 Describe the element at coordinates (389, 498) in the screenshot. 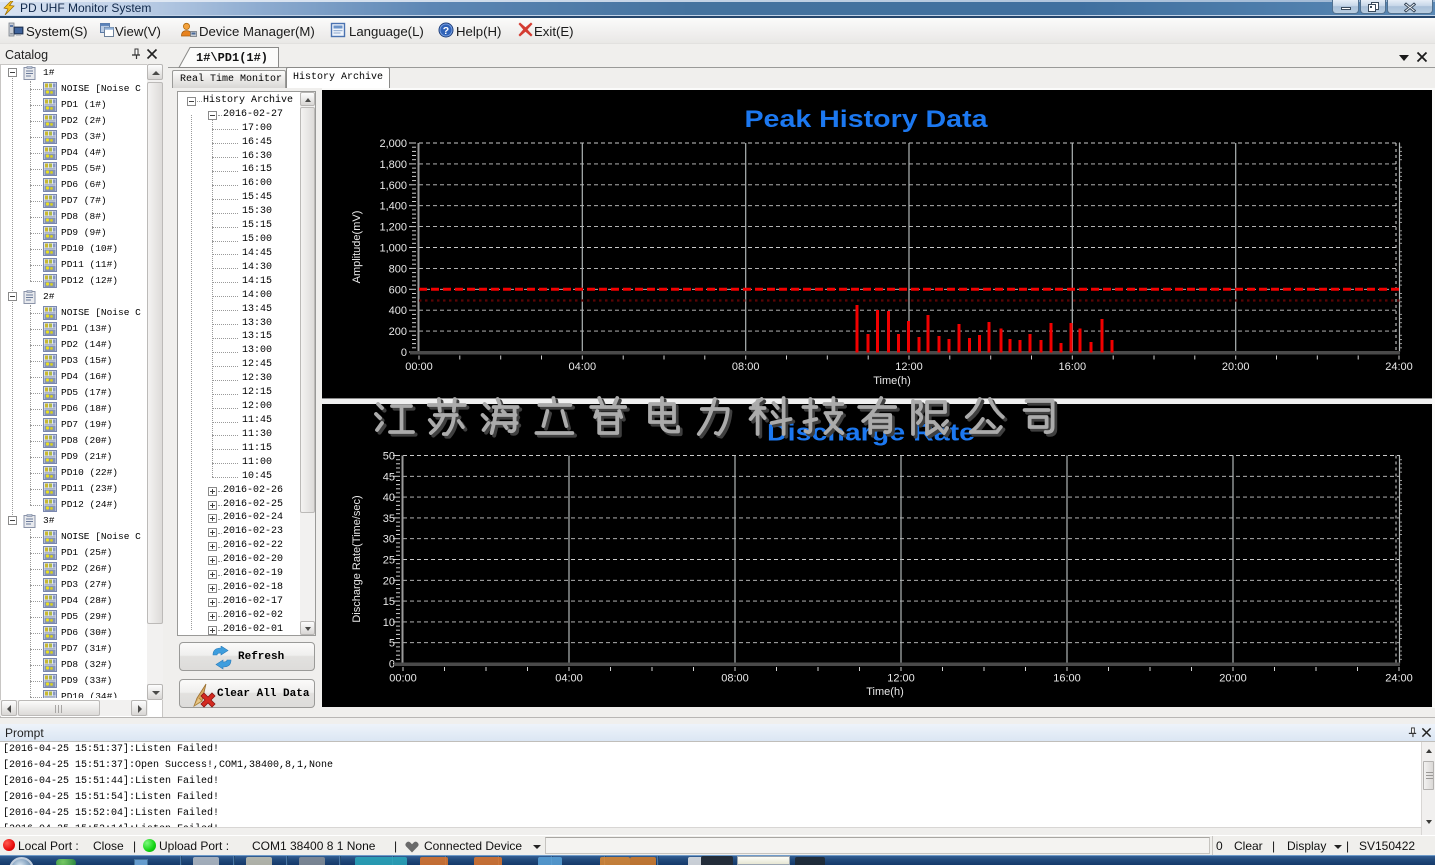

I see `svg-text: 40` at that location.